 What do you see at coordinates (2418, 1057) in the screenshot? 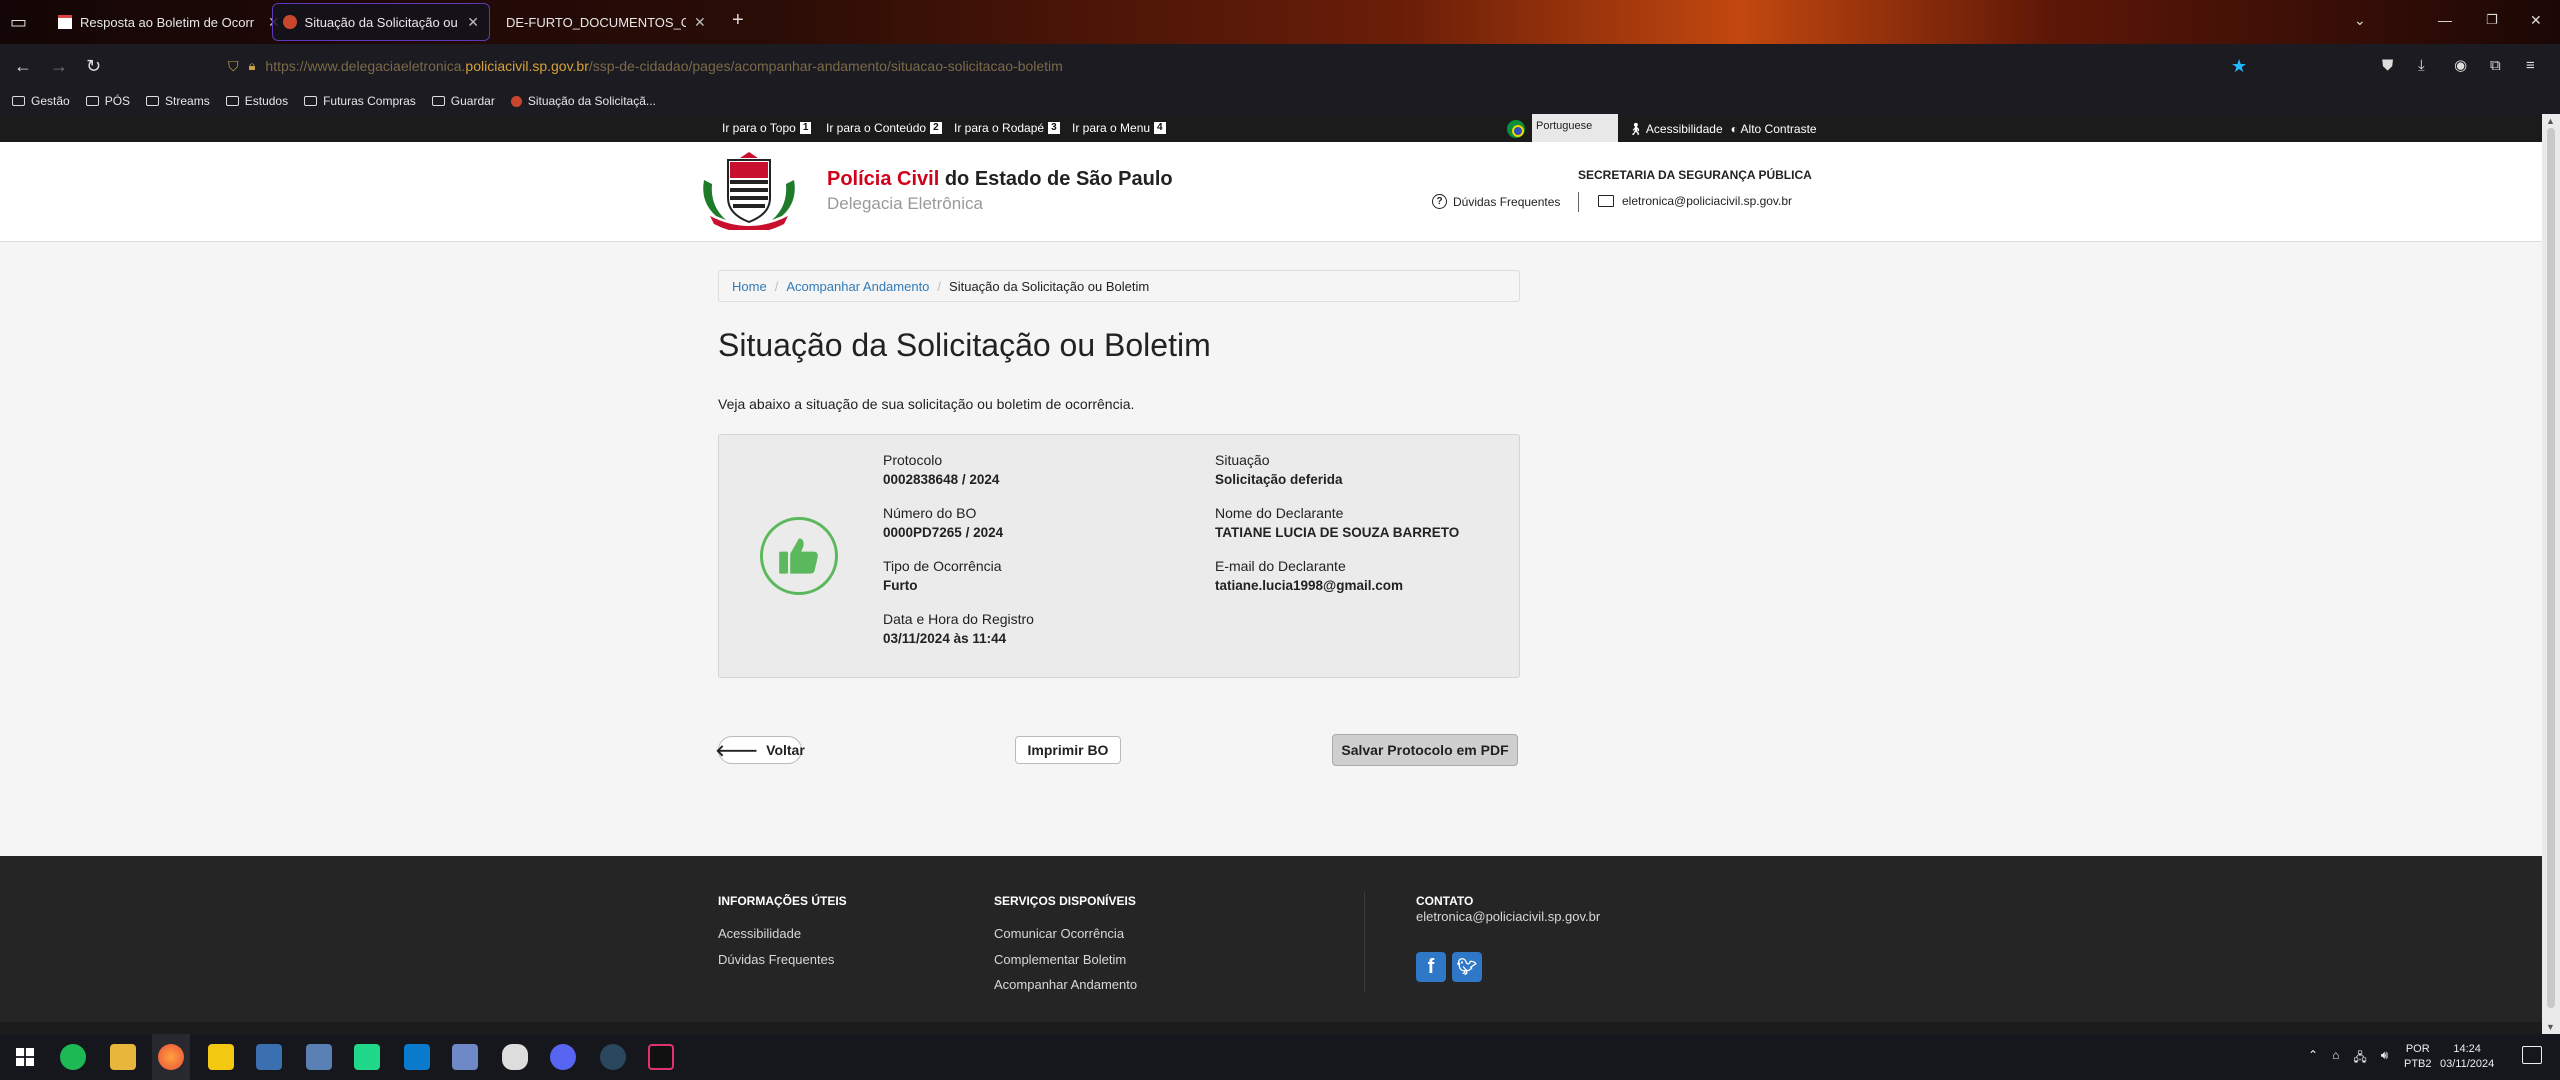
I see `input-language-indicator: POR PTB2` at bounding box center [2418, 1057].